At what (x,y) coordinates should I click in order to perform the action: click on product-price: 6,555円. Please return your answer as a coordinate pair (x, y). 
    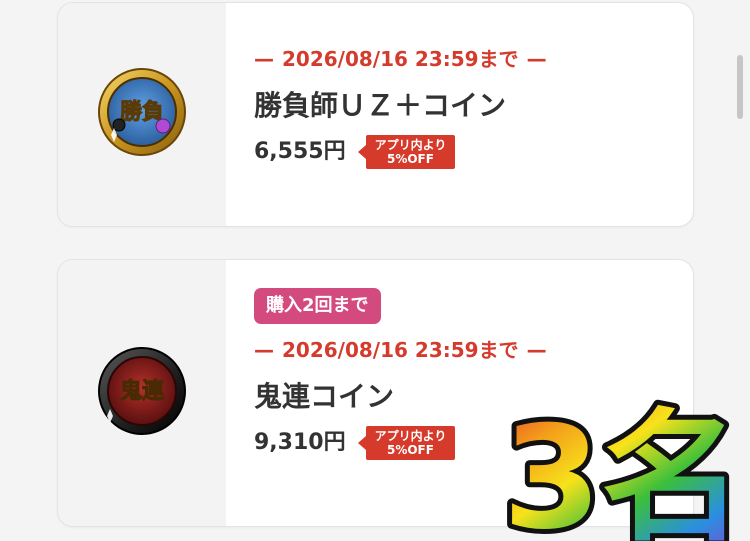
    Looking at the image, I should click on (300, 151).